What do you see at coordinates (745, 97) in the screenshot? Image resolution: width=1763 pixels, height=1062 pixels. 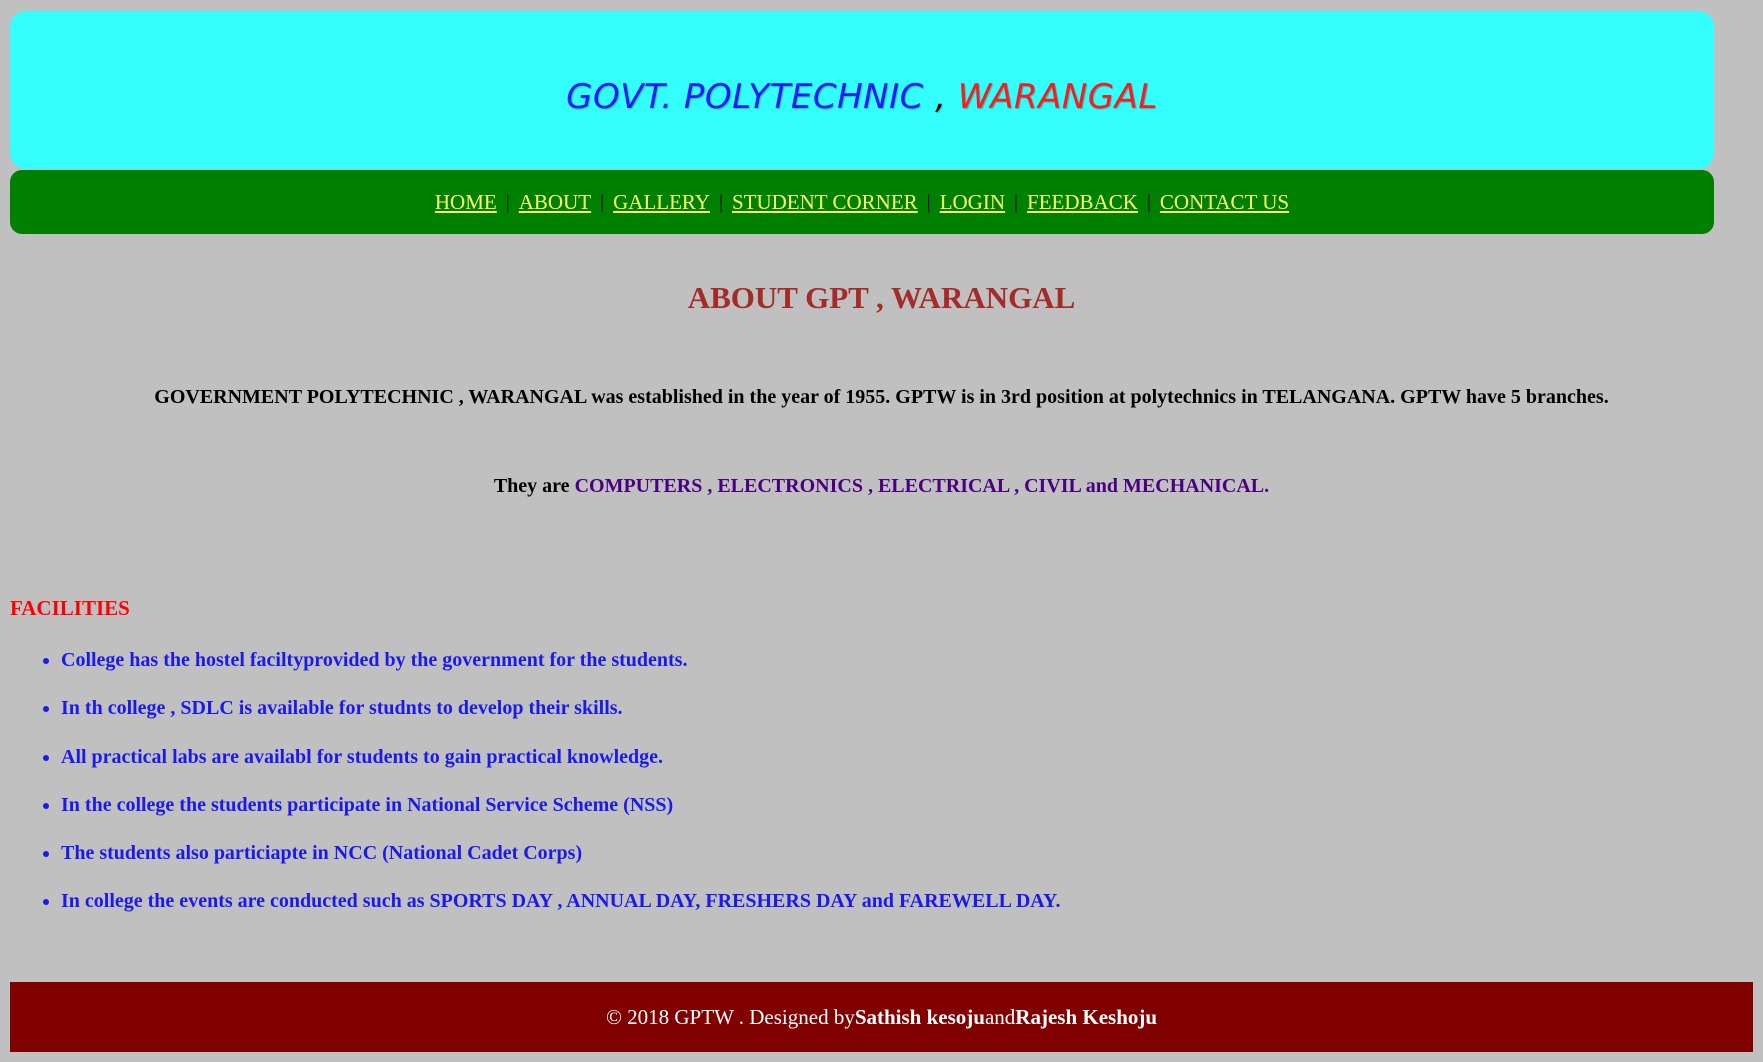 I see `site-title-main: GOVT. POLYTECHNIC` at bounding box center [745, 97].